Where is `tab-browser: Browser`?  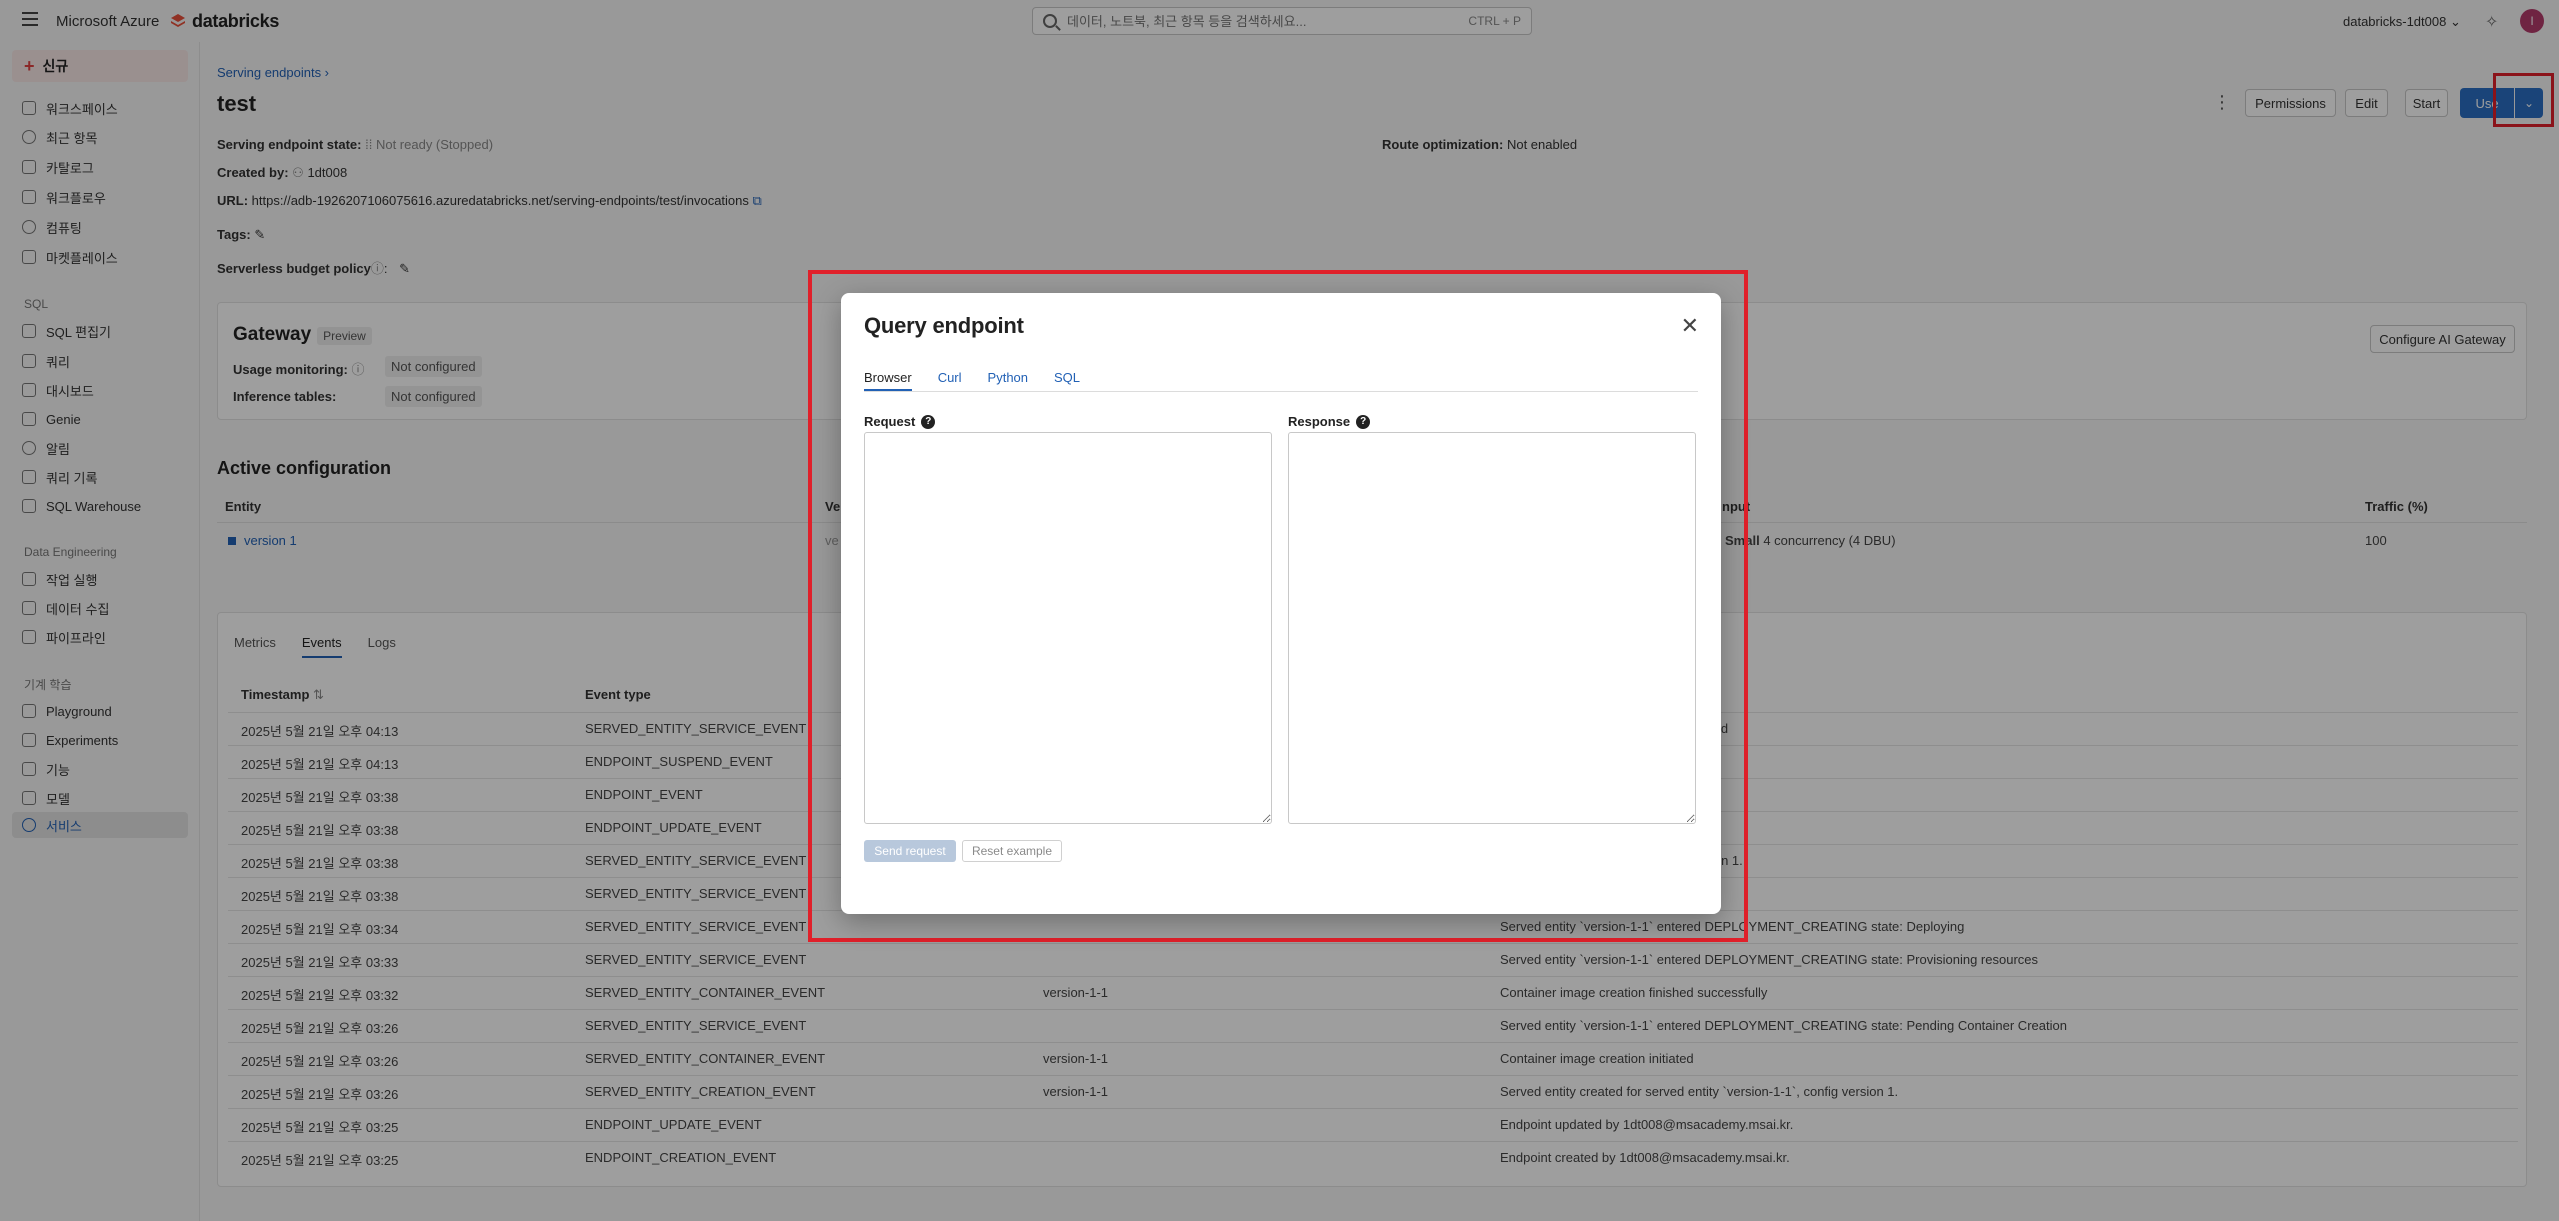
tab-browser: Browser is located at coordinates (888, 380).